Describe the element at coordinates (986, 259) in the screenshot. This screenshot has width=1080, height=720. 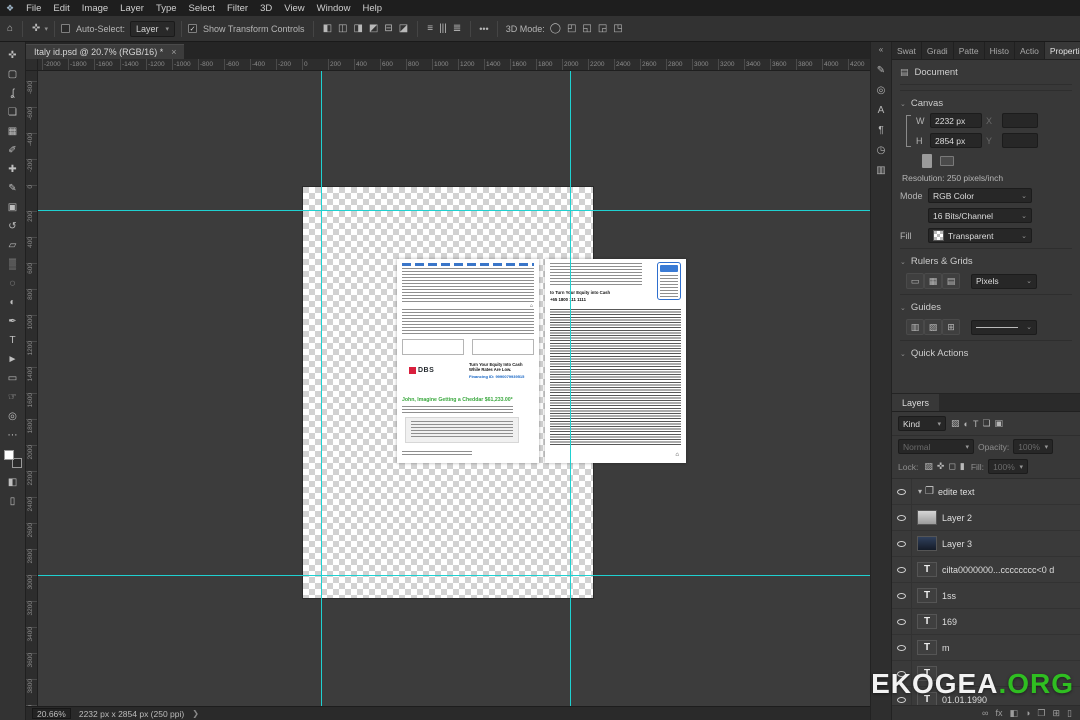
I see `section-rulers-grids: ⌄ Rulers & Grids` at that location.